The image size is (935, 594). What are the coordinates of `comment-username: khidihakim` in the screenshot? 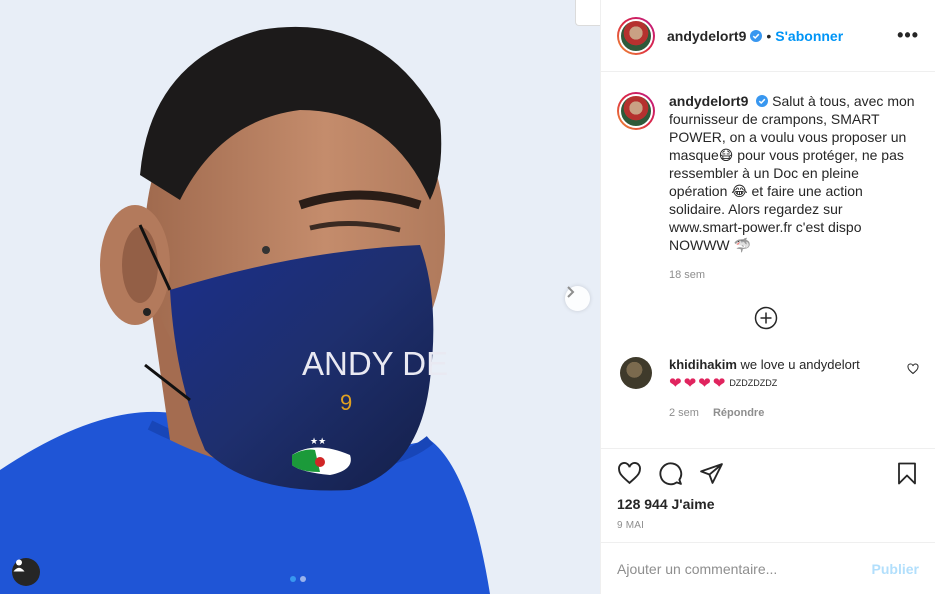 It's located at (703, 364).